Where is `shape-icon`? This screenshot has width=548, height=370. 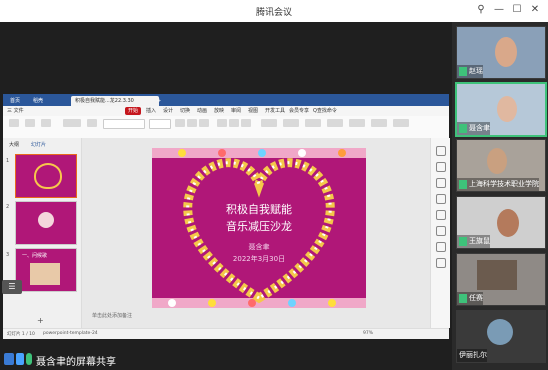 shape-icon is located at coordinates (291, 123).